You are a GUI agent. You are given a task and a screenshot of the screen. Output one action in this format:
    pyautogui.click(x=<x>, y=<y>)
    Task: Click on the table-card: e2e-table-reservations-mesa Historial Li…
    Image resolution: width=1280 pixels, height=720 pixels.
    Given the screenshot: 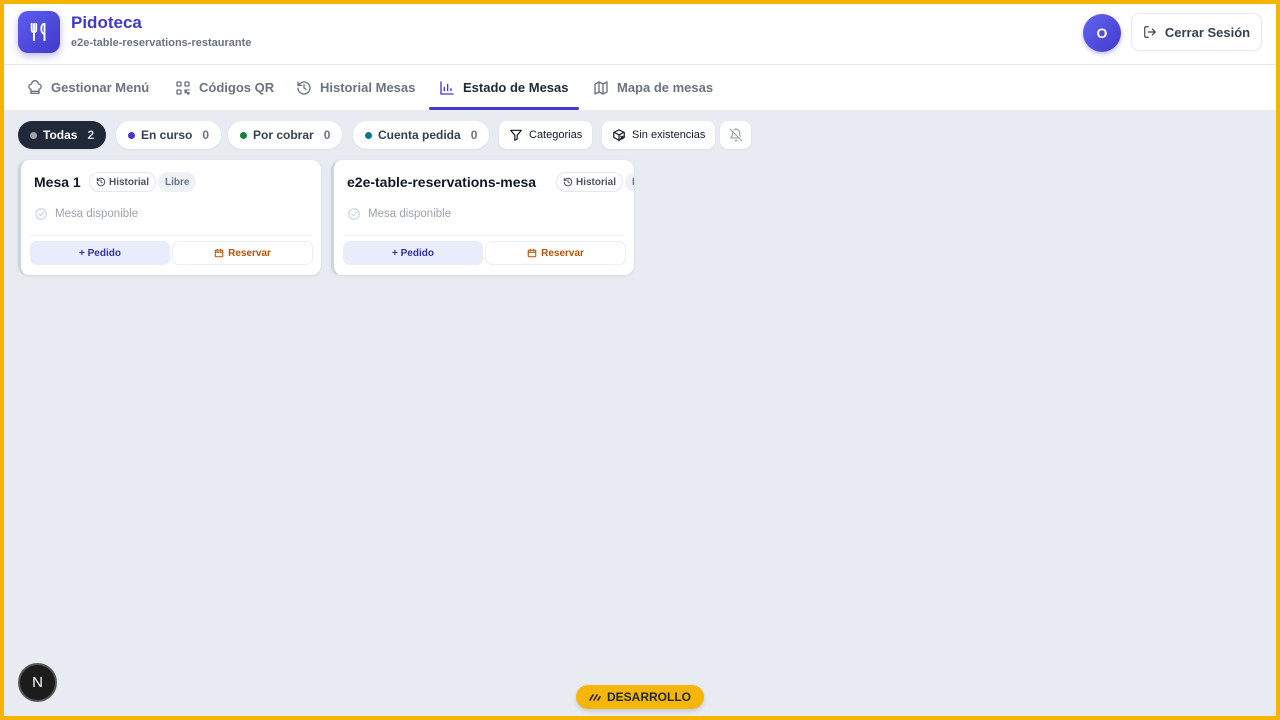 What is the action you would take?
    pyautogui.click(x=482, y=217)
    